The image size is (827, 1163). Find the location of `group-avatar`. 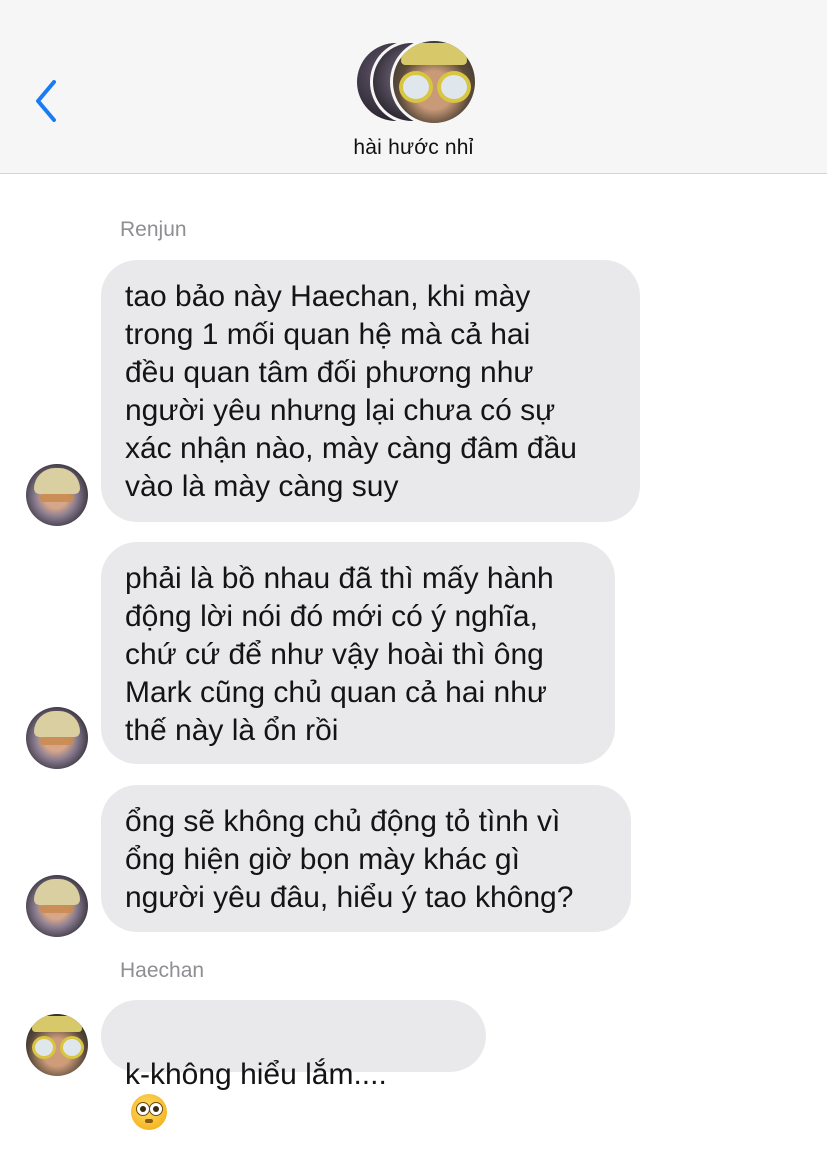

group-avatar is located at coordinates (415, 82).